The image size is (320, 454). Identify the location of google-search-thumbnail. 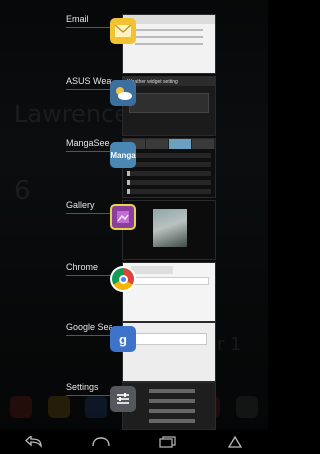
(169, 352).